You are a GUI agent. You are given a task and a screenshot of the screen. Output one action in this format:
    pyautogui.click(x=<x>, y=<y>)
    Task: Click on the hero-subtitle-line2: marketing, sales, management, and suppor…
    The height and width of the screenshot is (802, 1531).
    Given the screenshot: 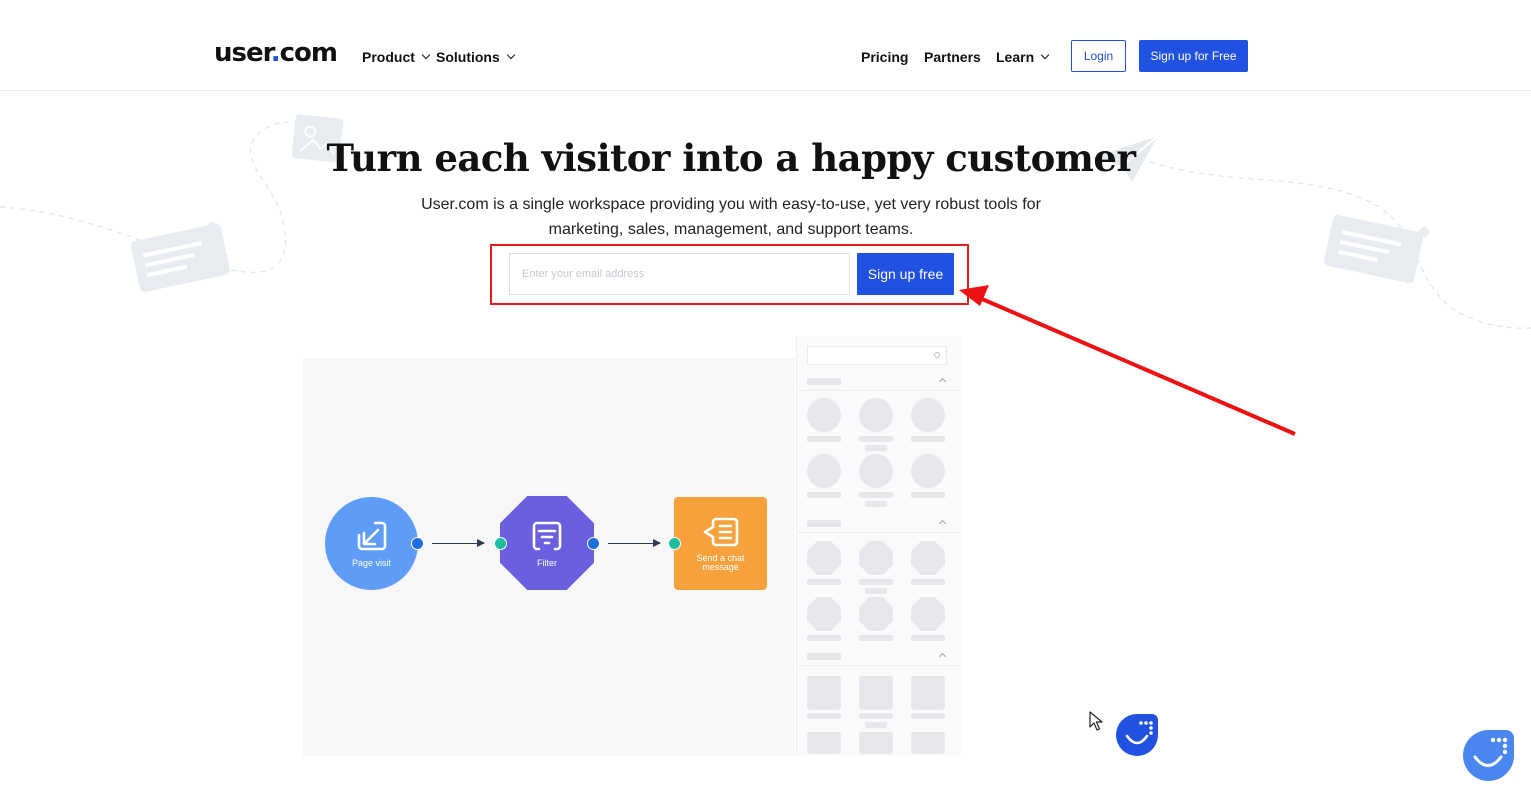 What is the action you would take?
    pyautogui.click(x=731, y=229)
    